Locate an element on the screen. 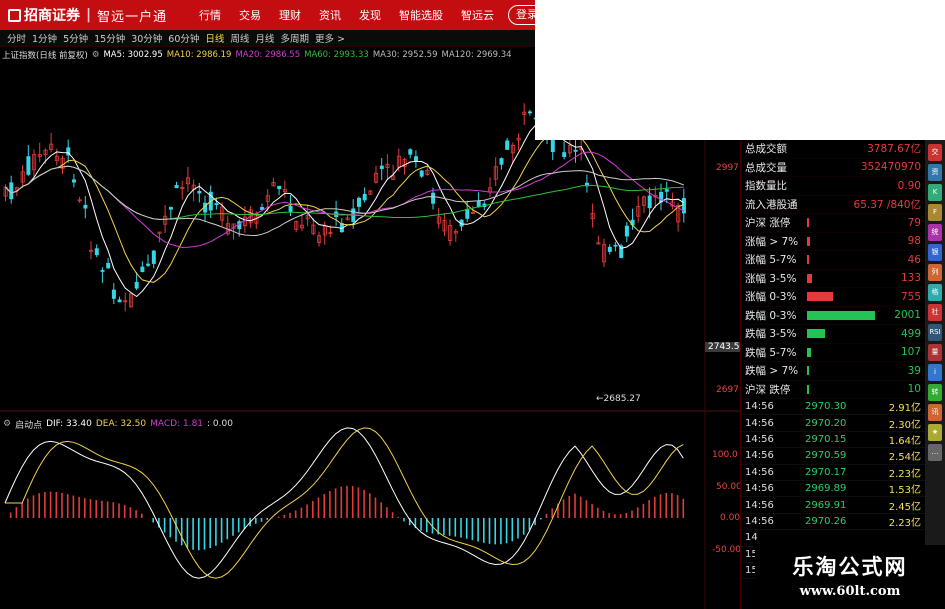  tick-row: 14:56 2970.17 2.23亿 is located at coordinates (833, 473).